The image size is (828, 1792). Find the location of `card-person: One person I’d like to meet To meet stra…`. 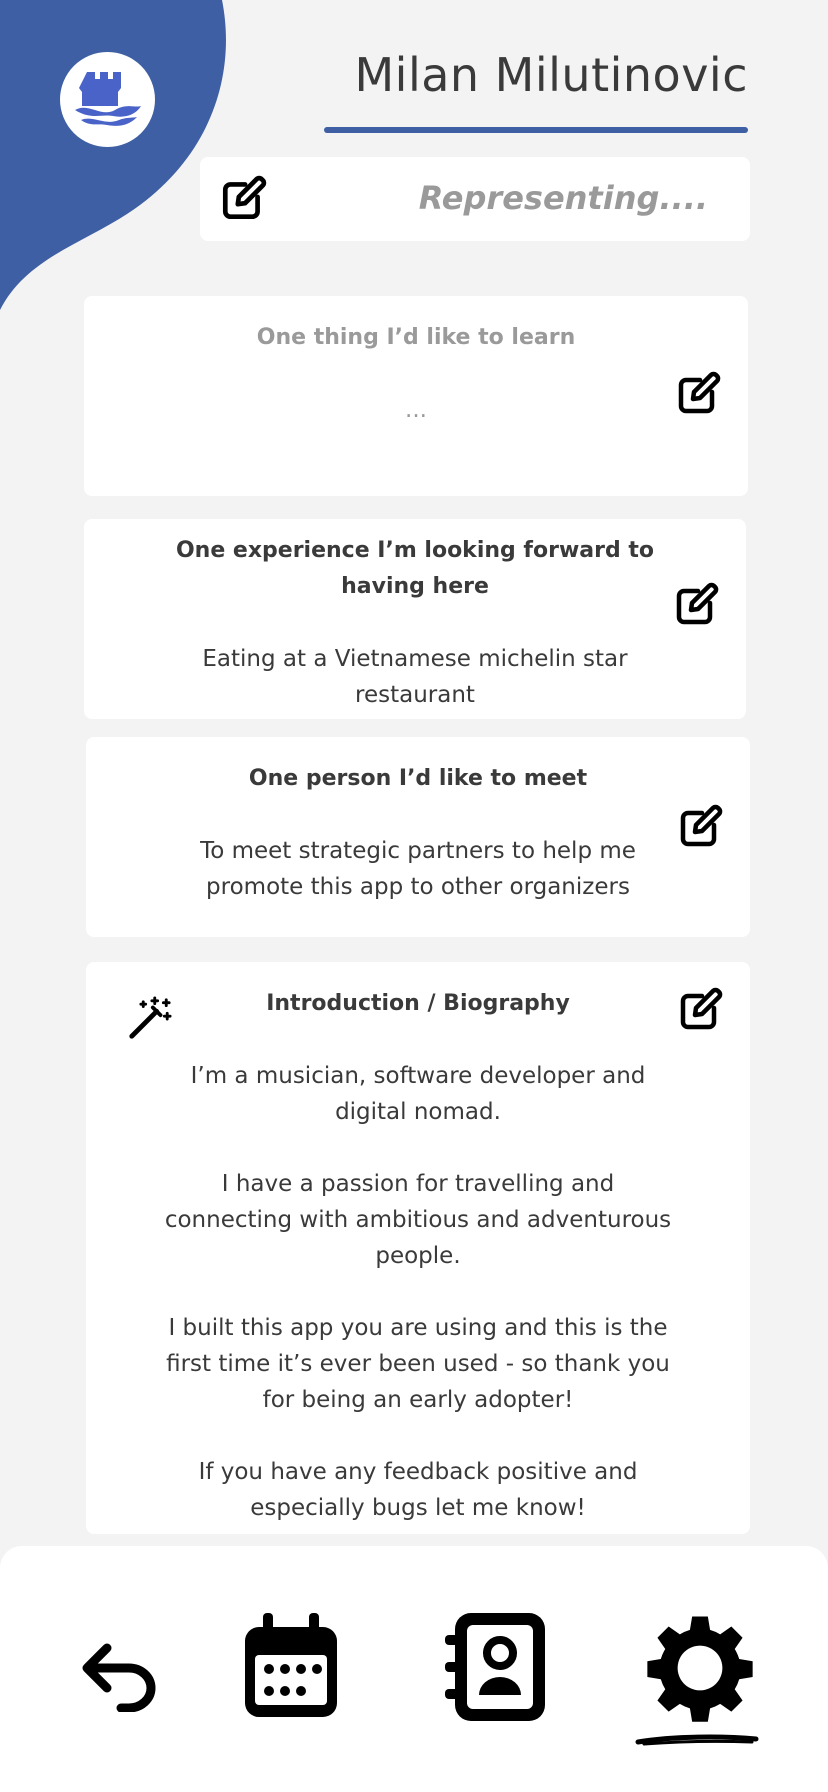

card-person: One person I’d like to meet To meet stra… is located at coordinates (418, 837).